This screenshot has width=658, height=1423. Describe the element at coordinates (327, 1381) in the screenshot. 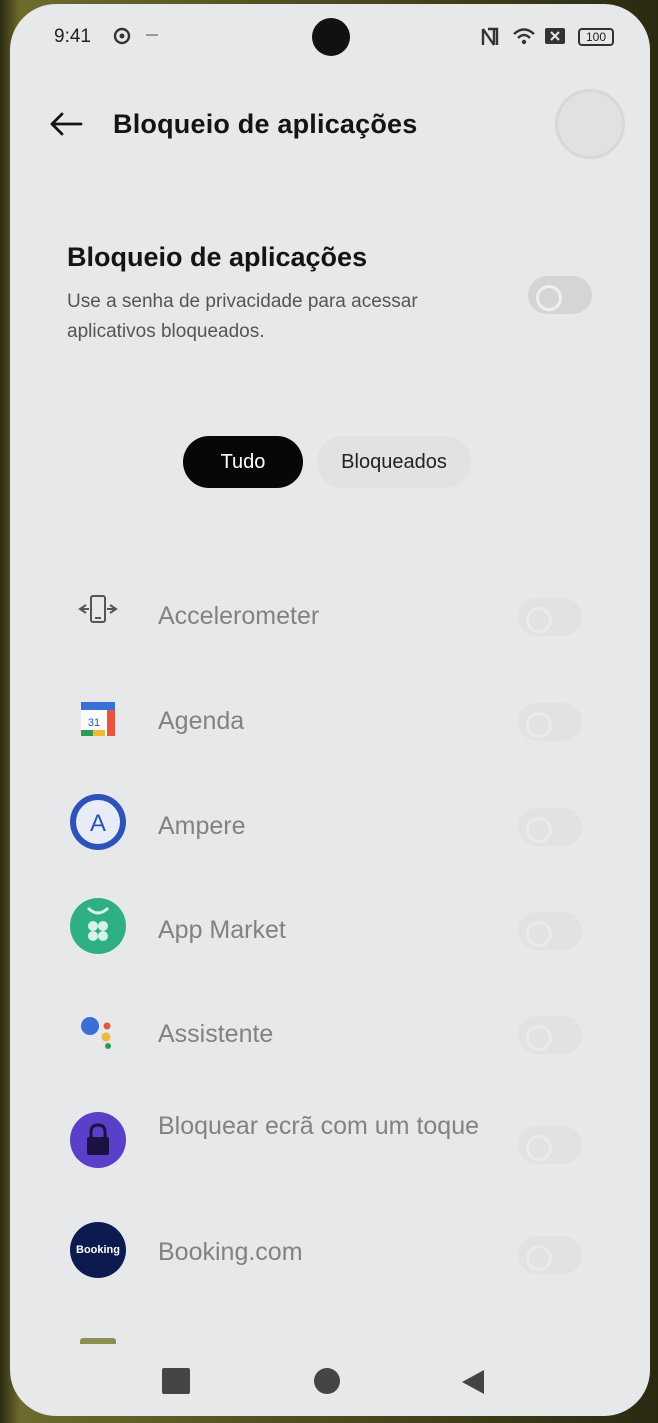

I see `home-icon` at that location.